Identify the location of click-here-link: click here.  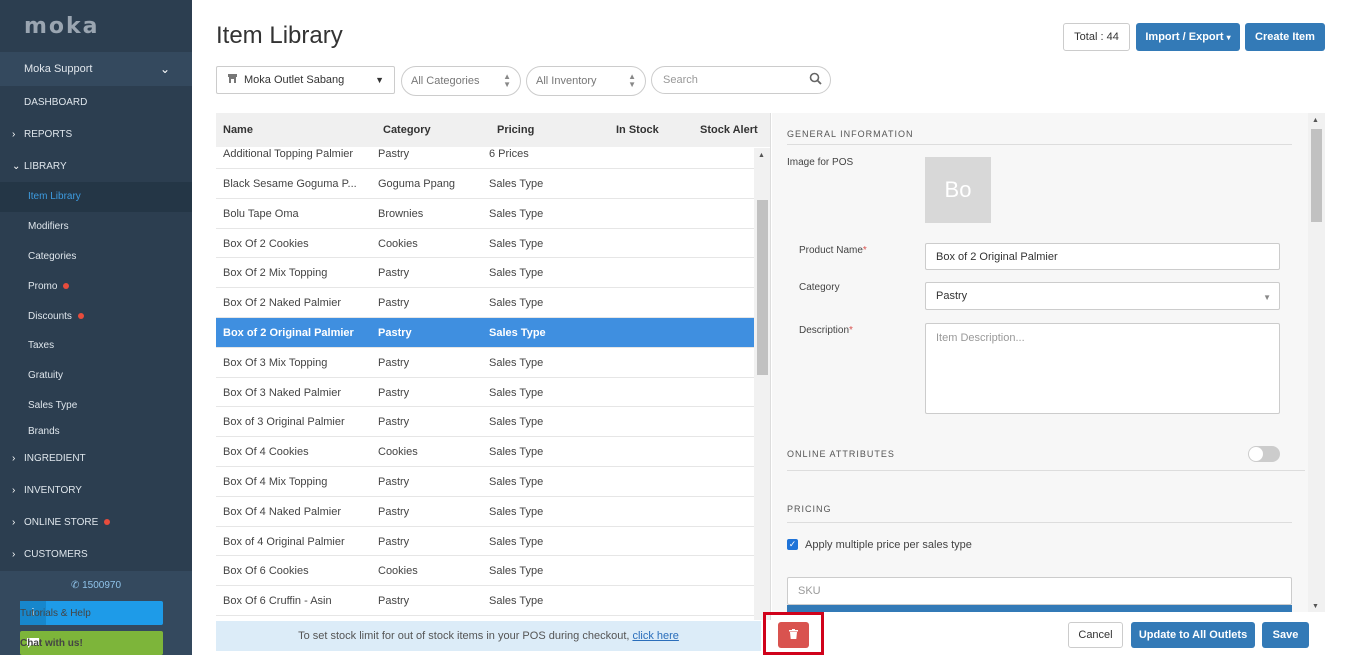
(655, 636).